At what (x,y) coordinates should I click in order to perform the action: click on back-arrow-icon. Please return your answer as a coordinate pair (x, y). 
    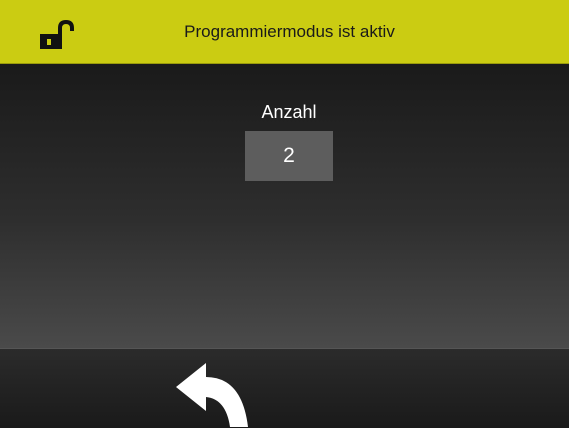
    Looking at the image, I should click on (212, 395).